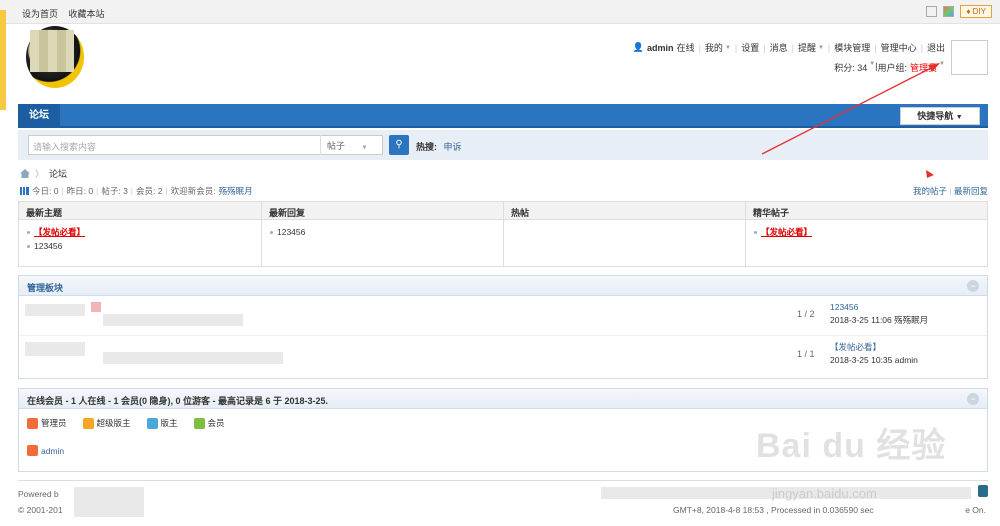 The width and height of the screenshot is (1000, 526). I want to click on stat-today: 今日: 0, so click(45, 191).